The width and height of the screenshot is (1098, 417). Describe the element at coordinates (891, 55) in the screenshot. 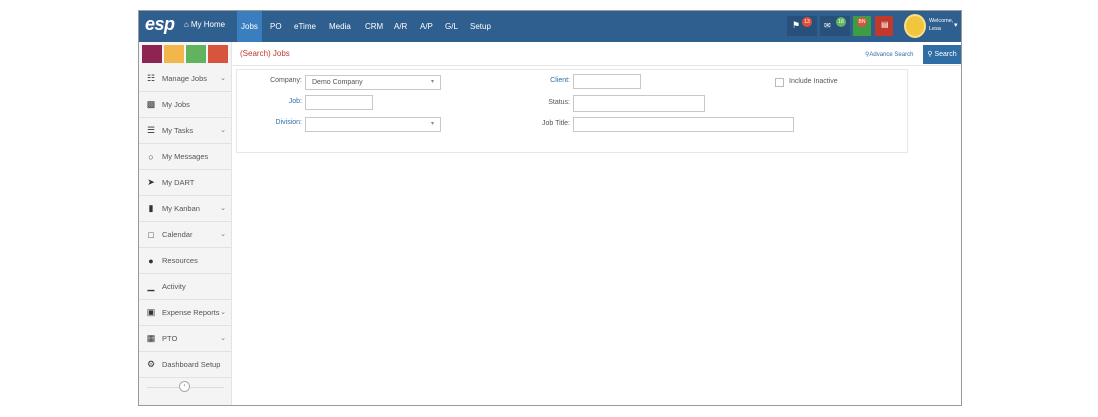

I see `advance-search-label: Advance Search` at that location.